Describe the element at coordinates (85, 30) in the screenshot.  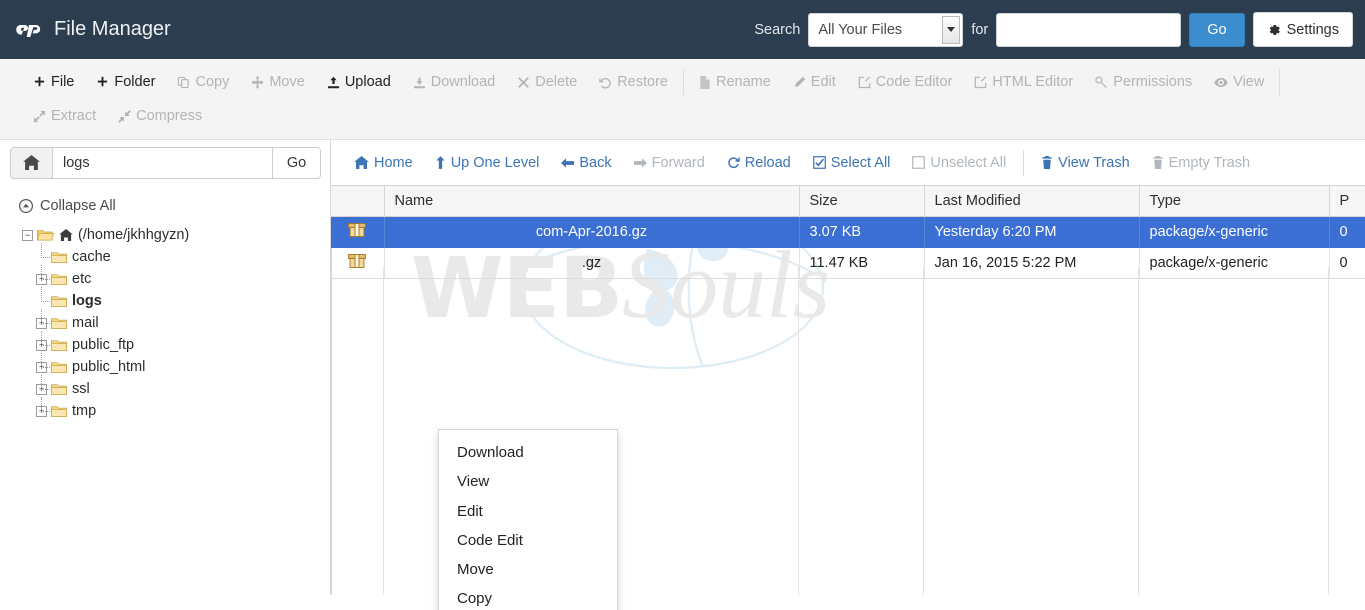
I see `brand: File Manager` at that location.